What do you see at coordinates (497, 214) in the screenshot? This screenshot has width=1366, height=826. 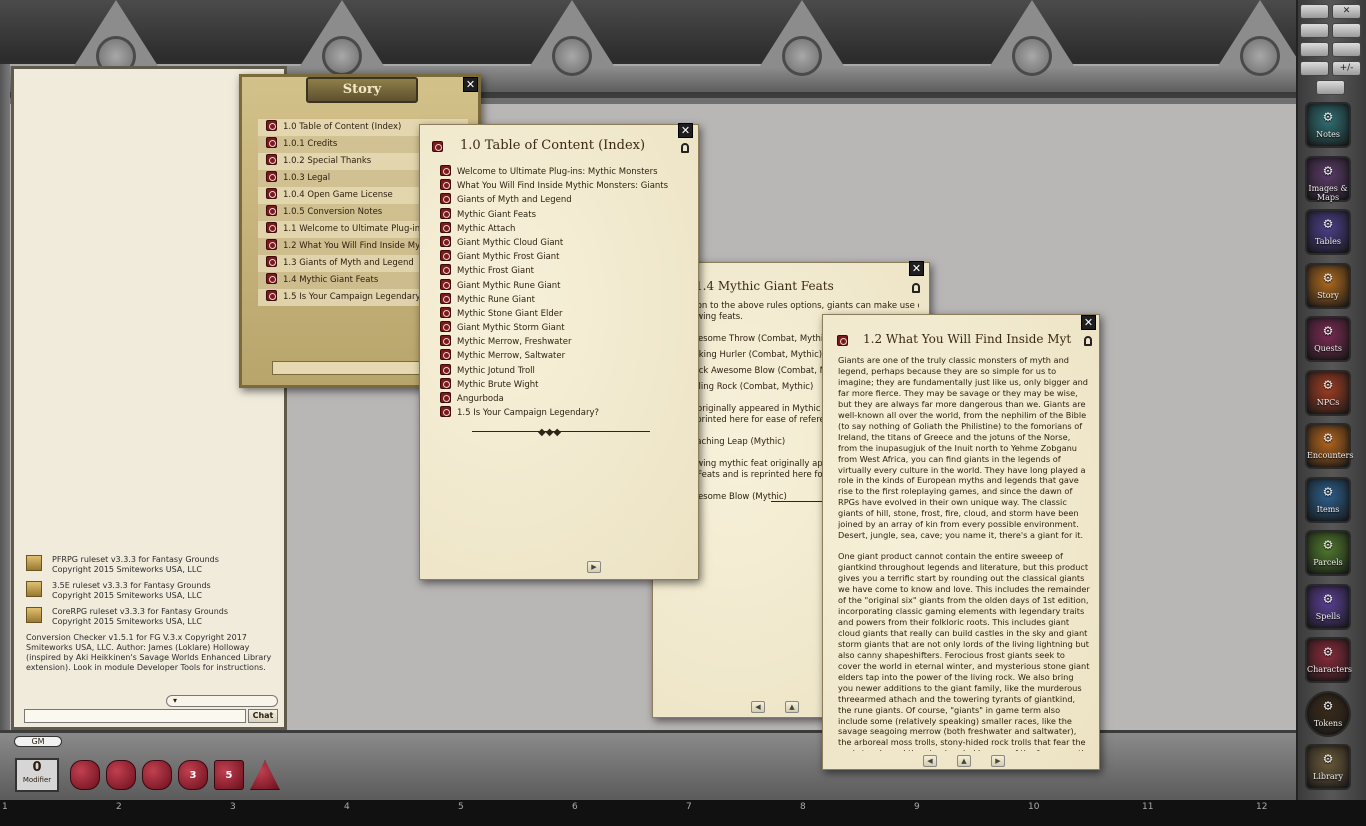 I see `toc-link-label: Mythic Giant Feats` at bounding box center [497, 214].